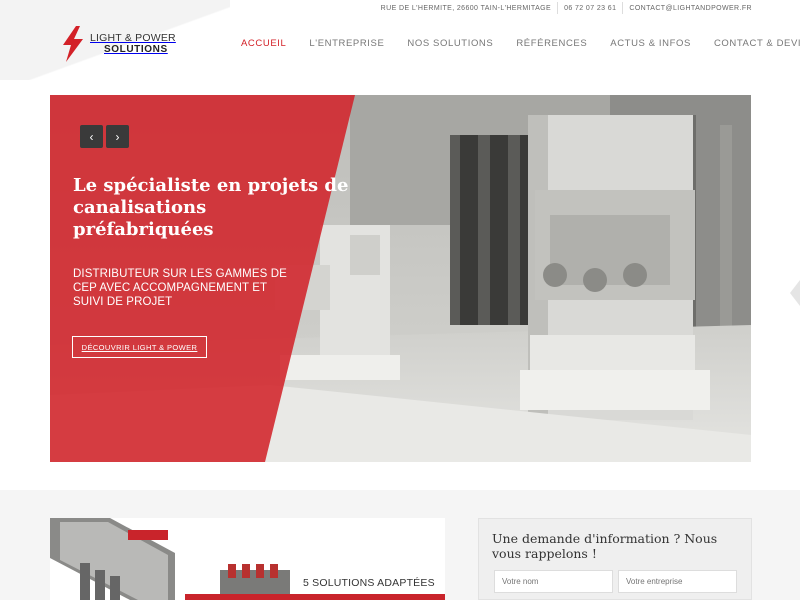  I want to click on logo-line-1: LIGHT & POWER, so click(133, 38).